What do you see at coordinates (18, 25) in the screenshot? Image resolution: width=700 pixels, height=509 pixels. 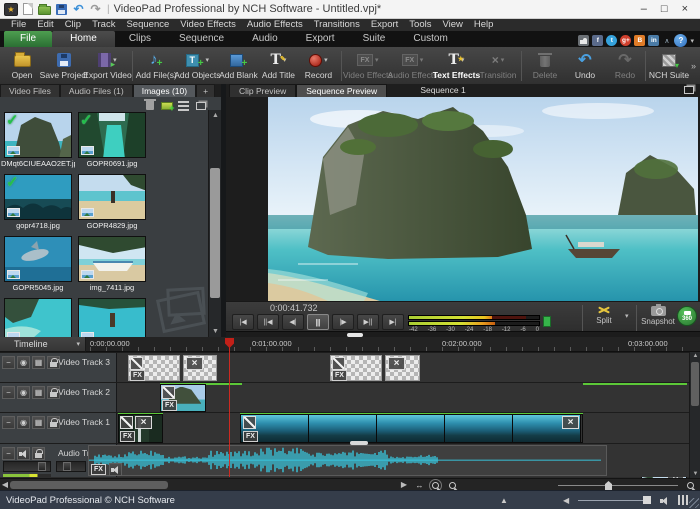 I see `menu-file: File` at bounding box center [18, 25].